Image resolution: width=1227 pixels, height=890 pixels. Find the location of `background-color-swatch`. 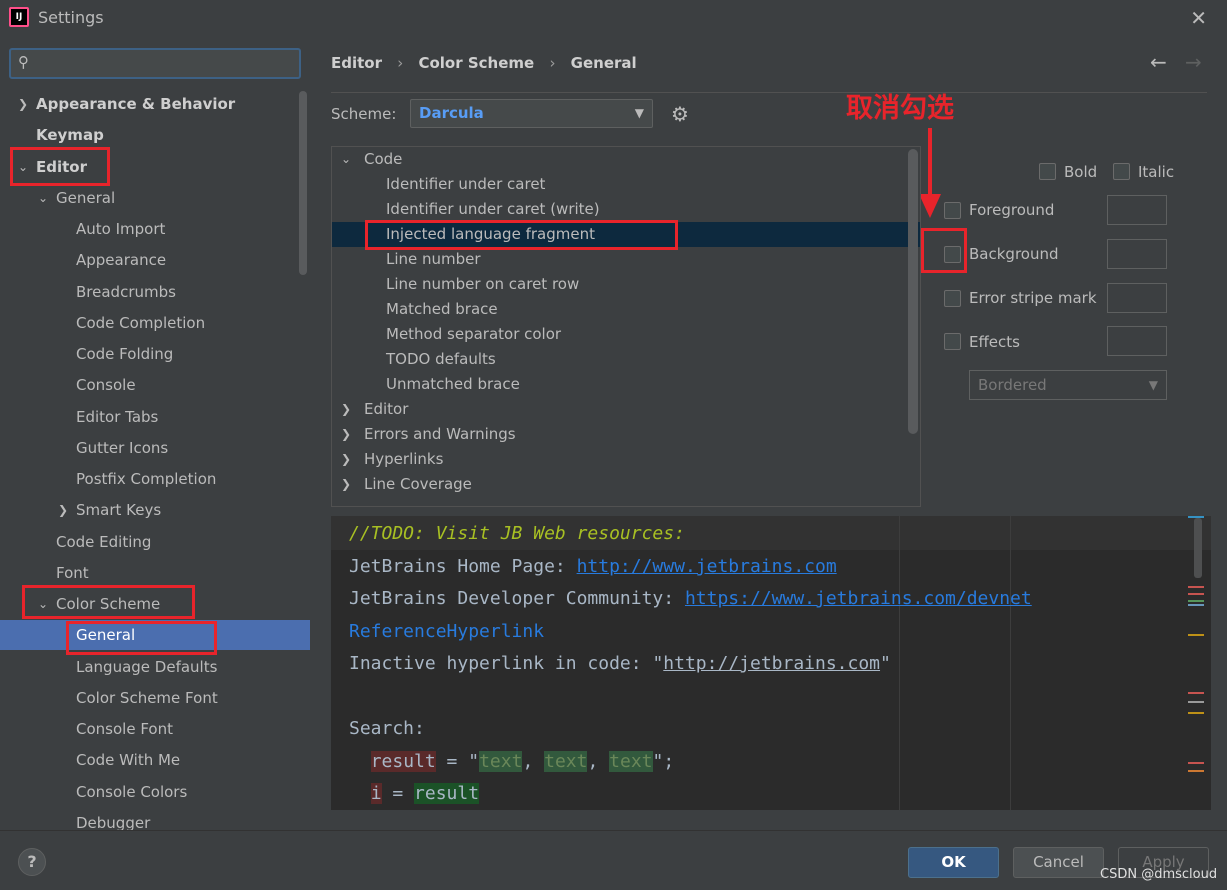

background-color-swatch is located at coordinates (1137, 254).